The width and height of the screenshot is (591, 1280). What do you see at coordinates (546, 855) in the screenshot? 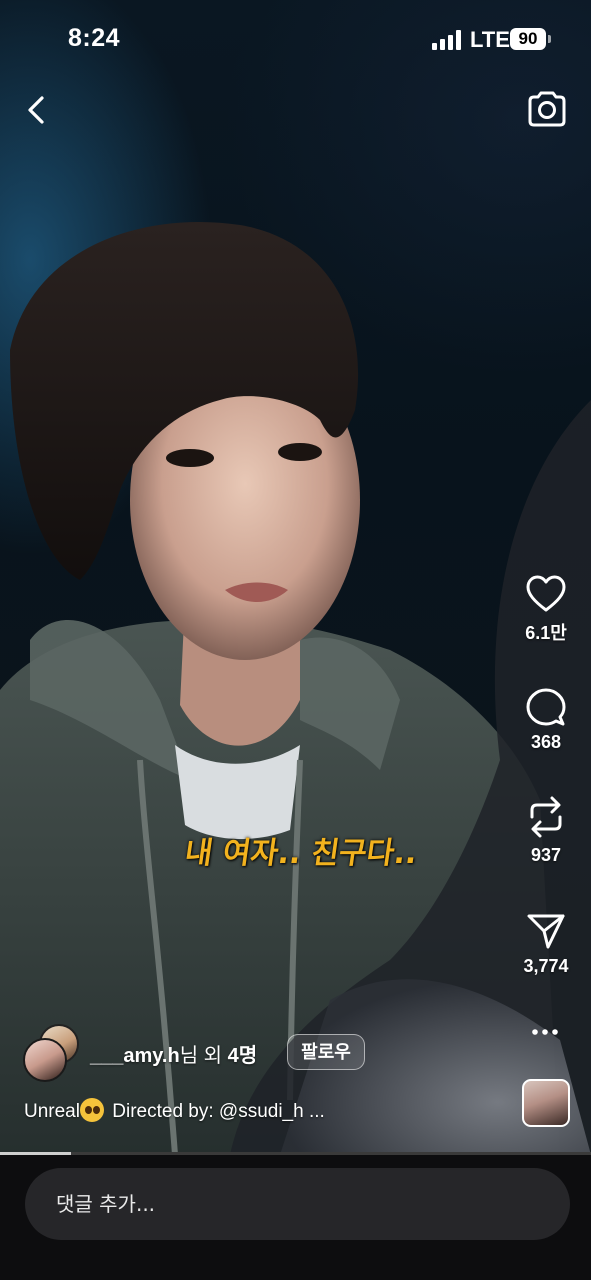
I see `repost-count: 937` at bounding box center [546, 855].